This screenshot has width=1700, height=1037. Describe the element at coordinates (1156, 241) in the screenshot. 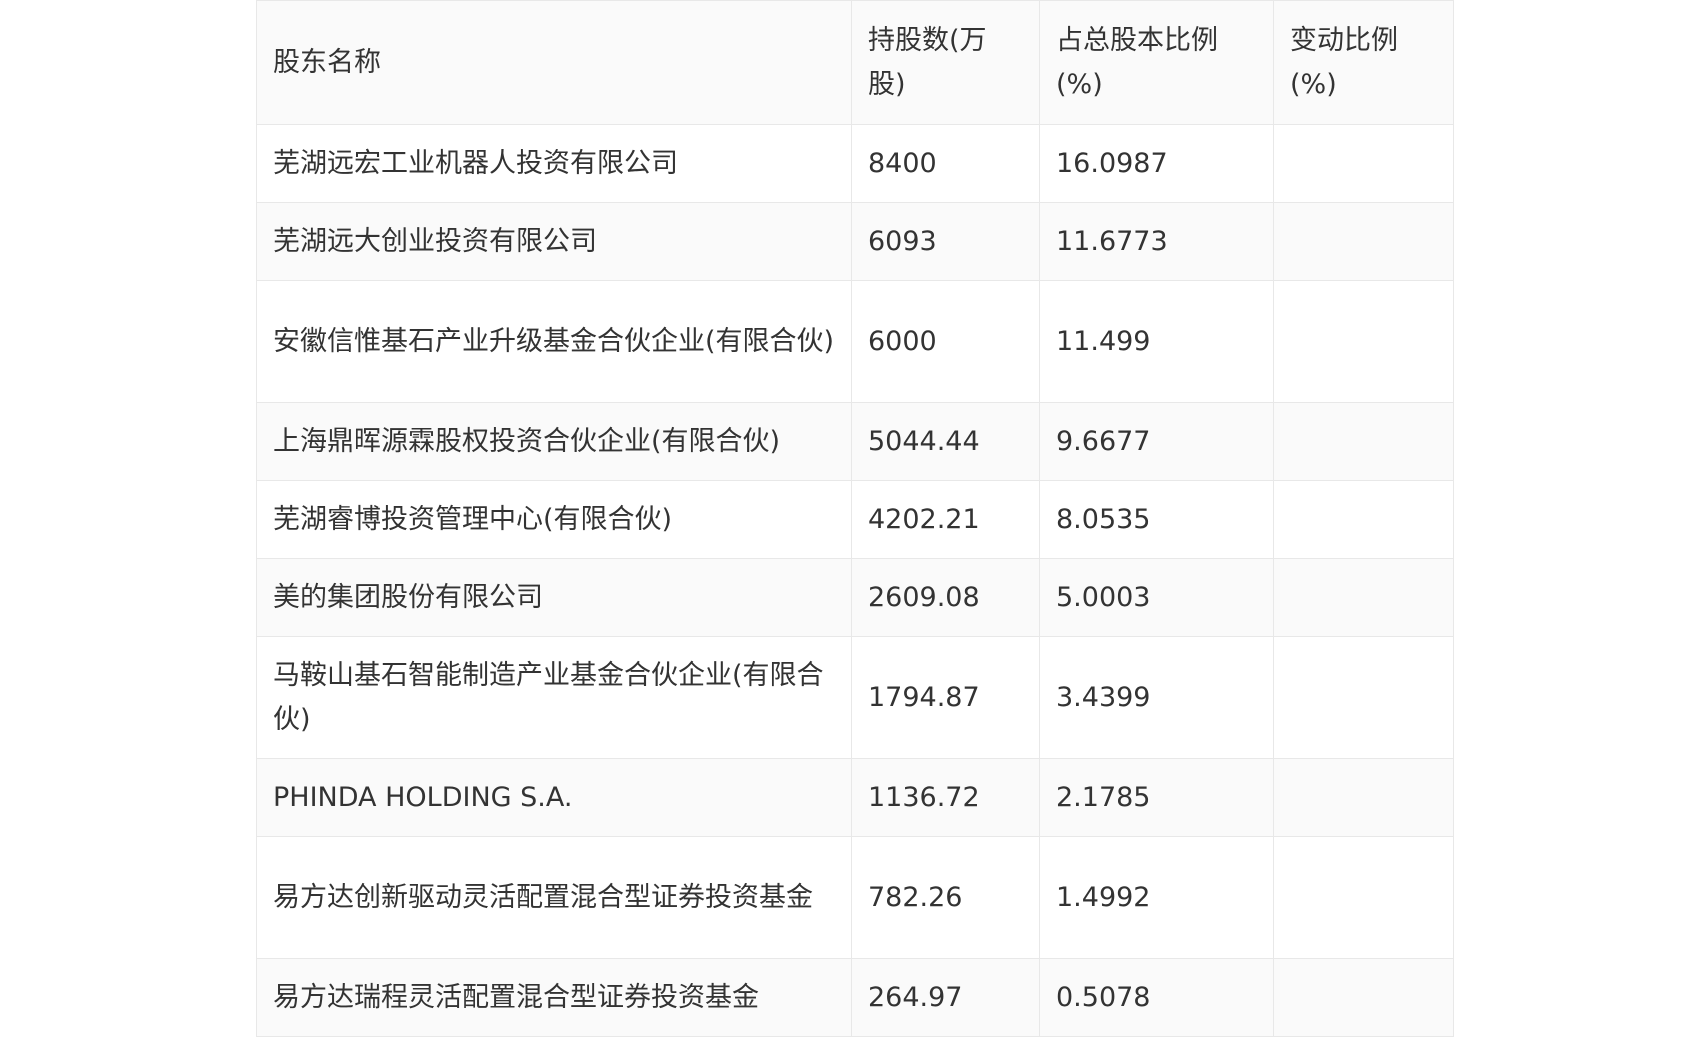

I see `cell-ratio: 11.6773` at that location.